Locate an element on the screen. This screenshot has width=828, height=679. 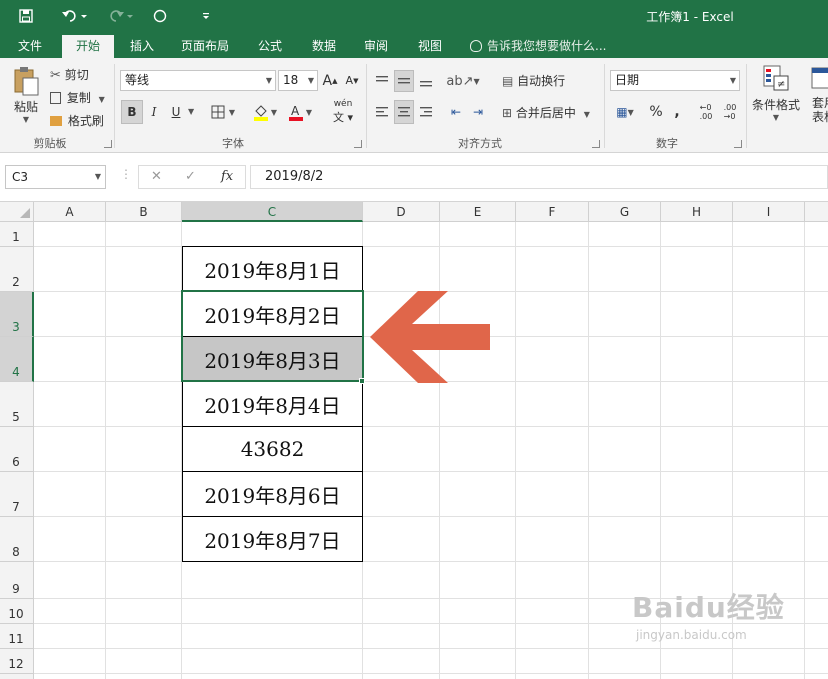
cell-c8: 2019年8月7日 is located at coordinates (272, 539).